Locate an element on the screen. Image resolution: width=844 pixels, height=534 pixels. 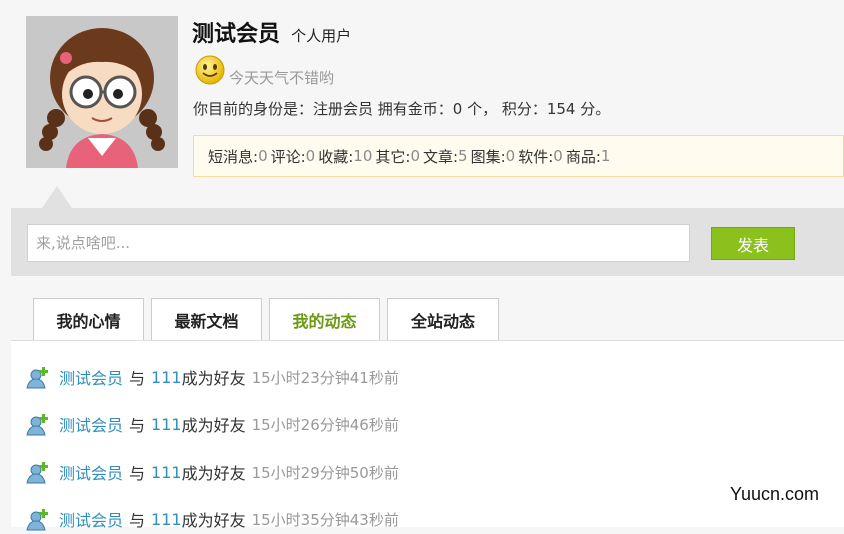
tab-site-activity: 全站动态 is located at coordinates (443, 319).